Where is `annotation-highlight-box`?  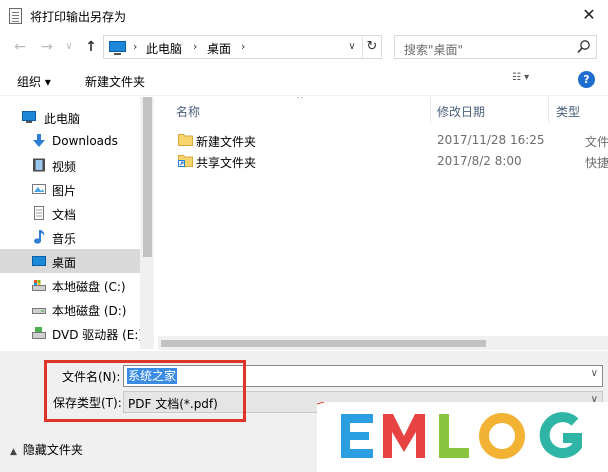 annotation-highlight-box is located at coordinates (145, 391).